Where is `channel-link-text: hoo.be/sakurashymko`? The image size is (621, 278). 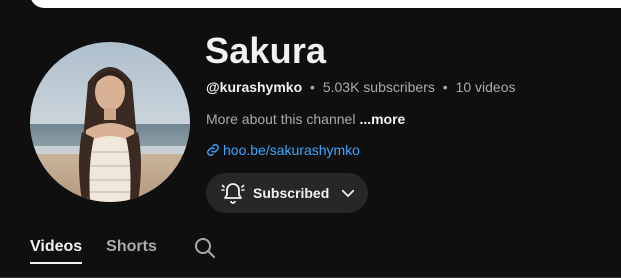
channel-link-text: hoo.be/sakurashymko is located at coordinates (291, 150).